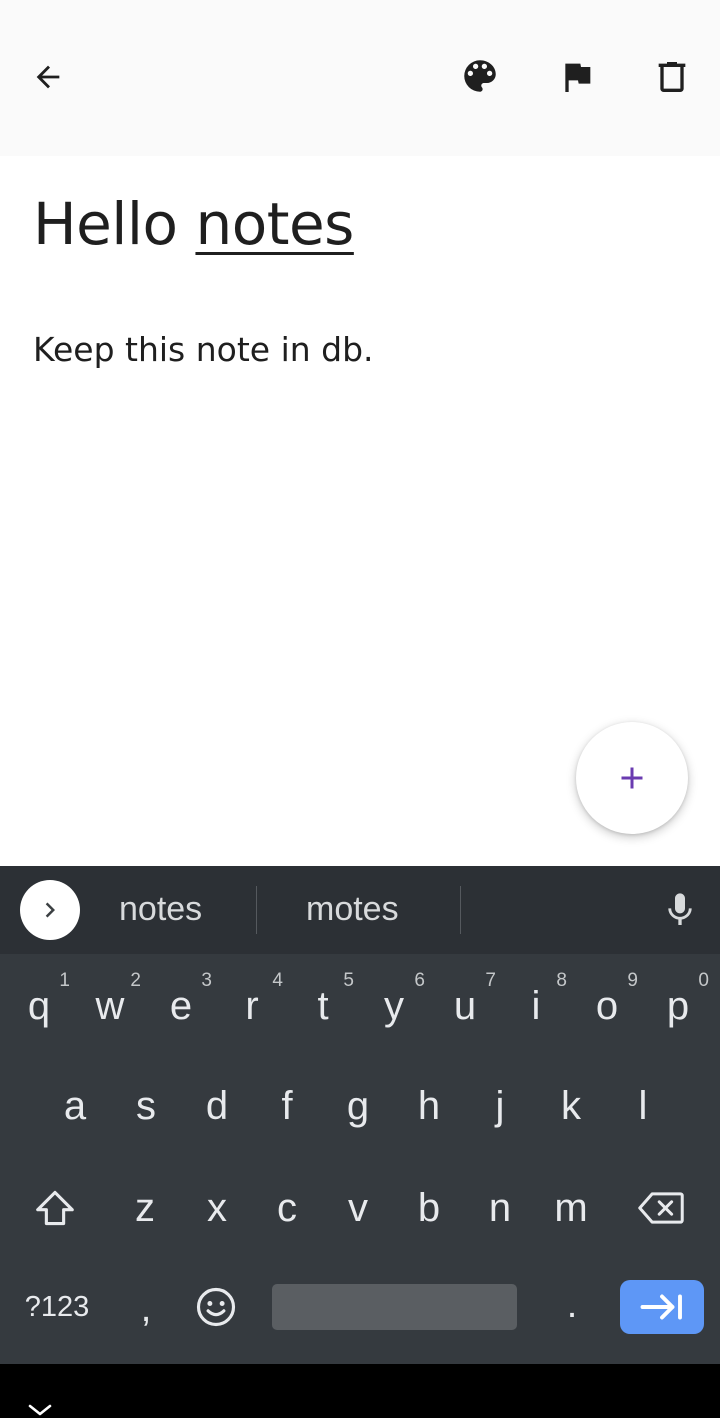 This screenshot has width=720, height=1418. I want to click on period-key: ., so click(572, 1305).